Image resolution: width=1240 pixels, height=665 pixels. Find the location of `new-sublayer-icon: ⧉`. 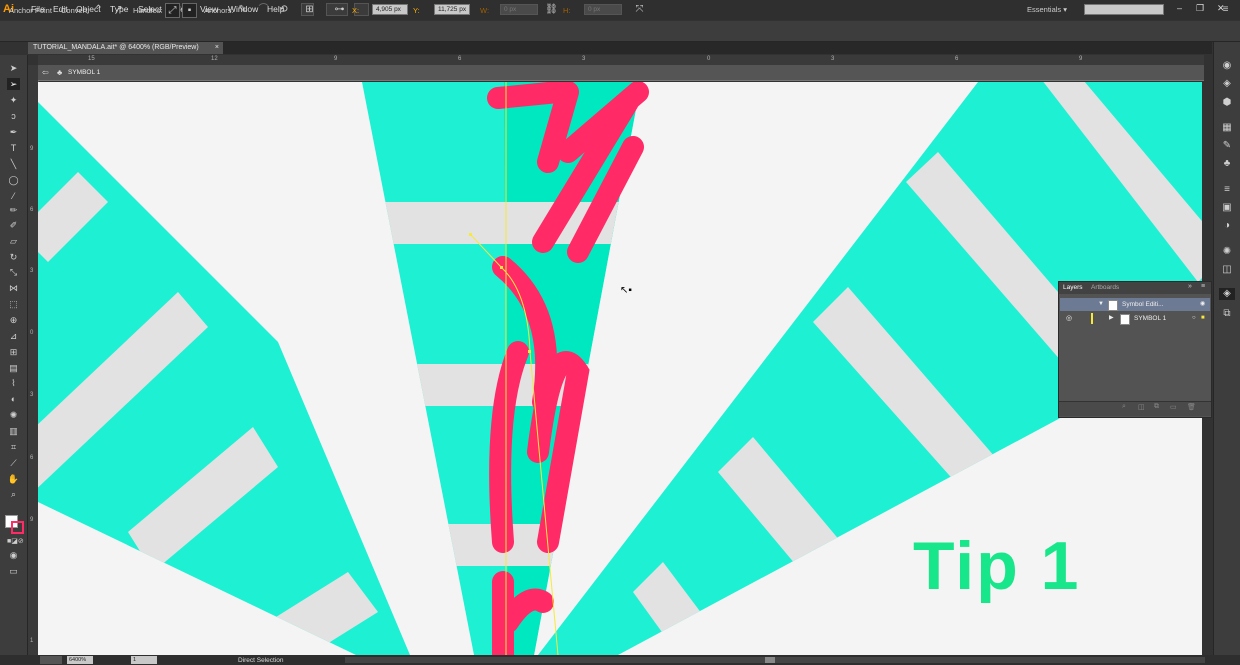

new-sublayer-icon: ⧉ is located at coordinates (1156, 407).